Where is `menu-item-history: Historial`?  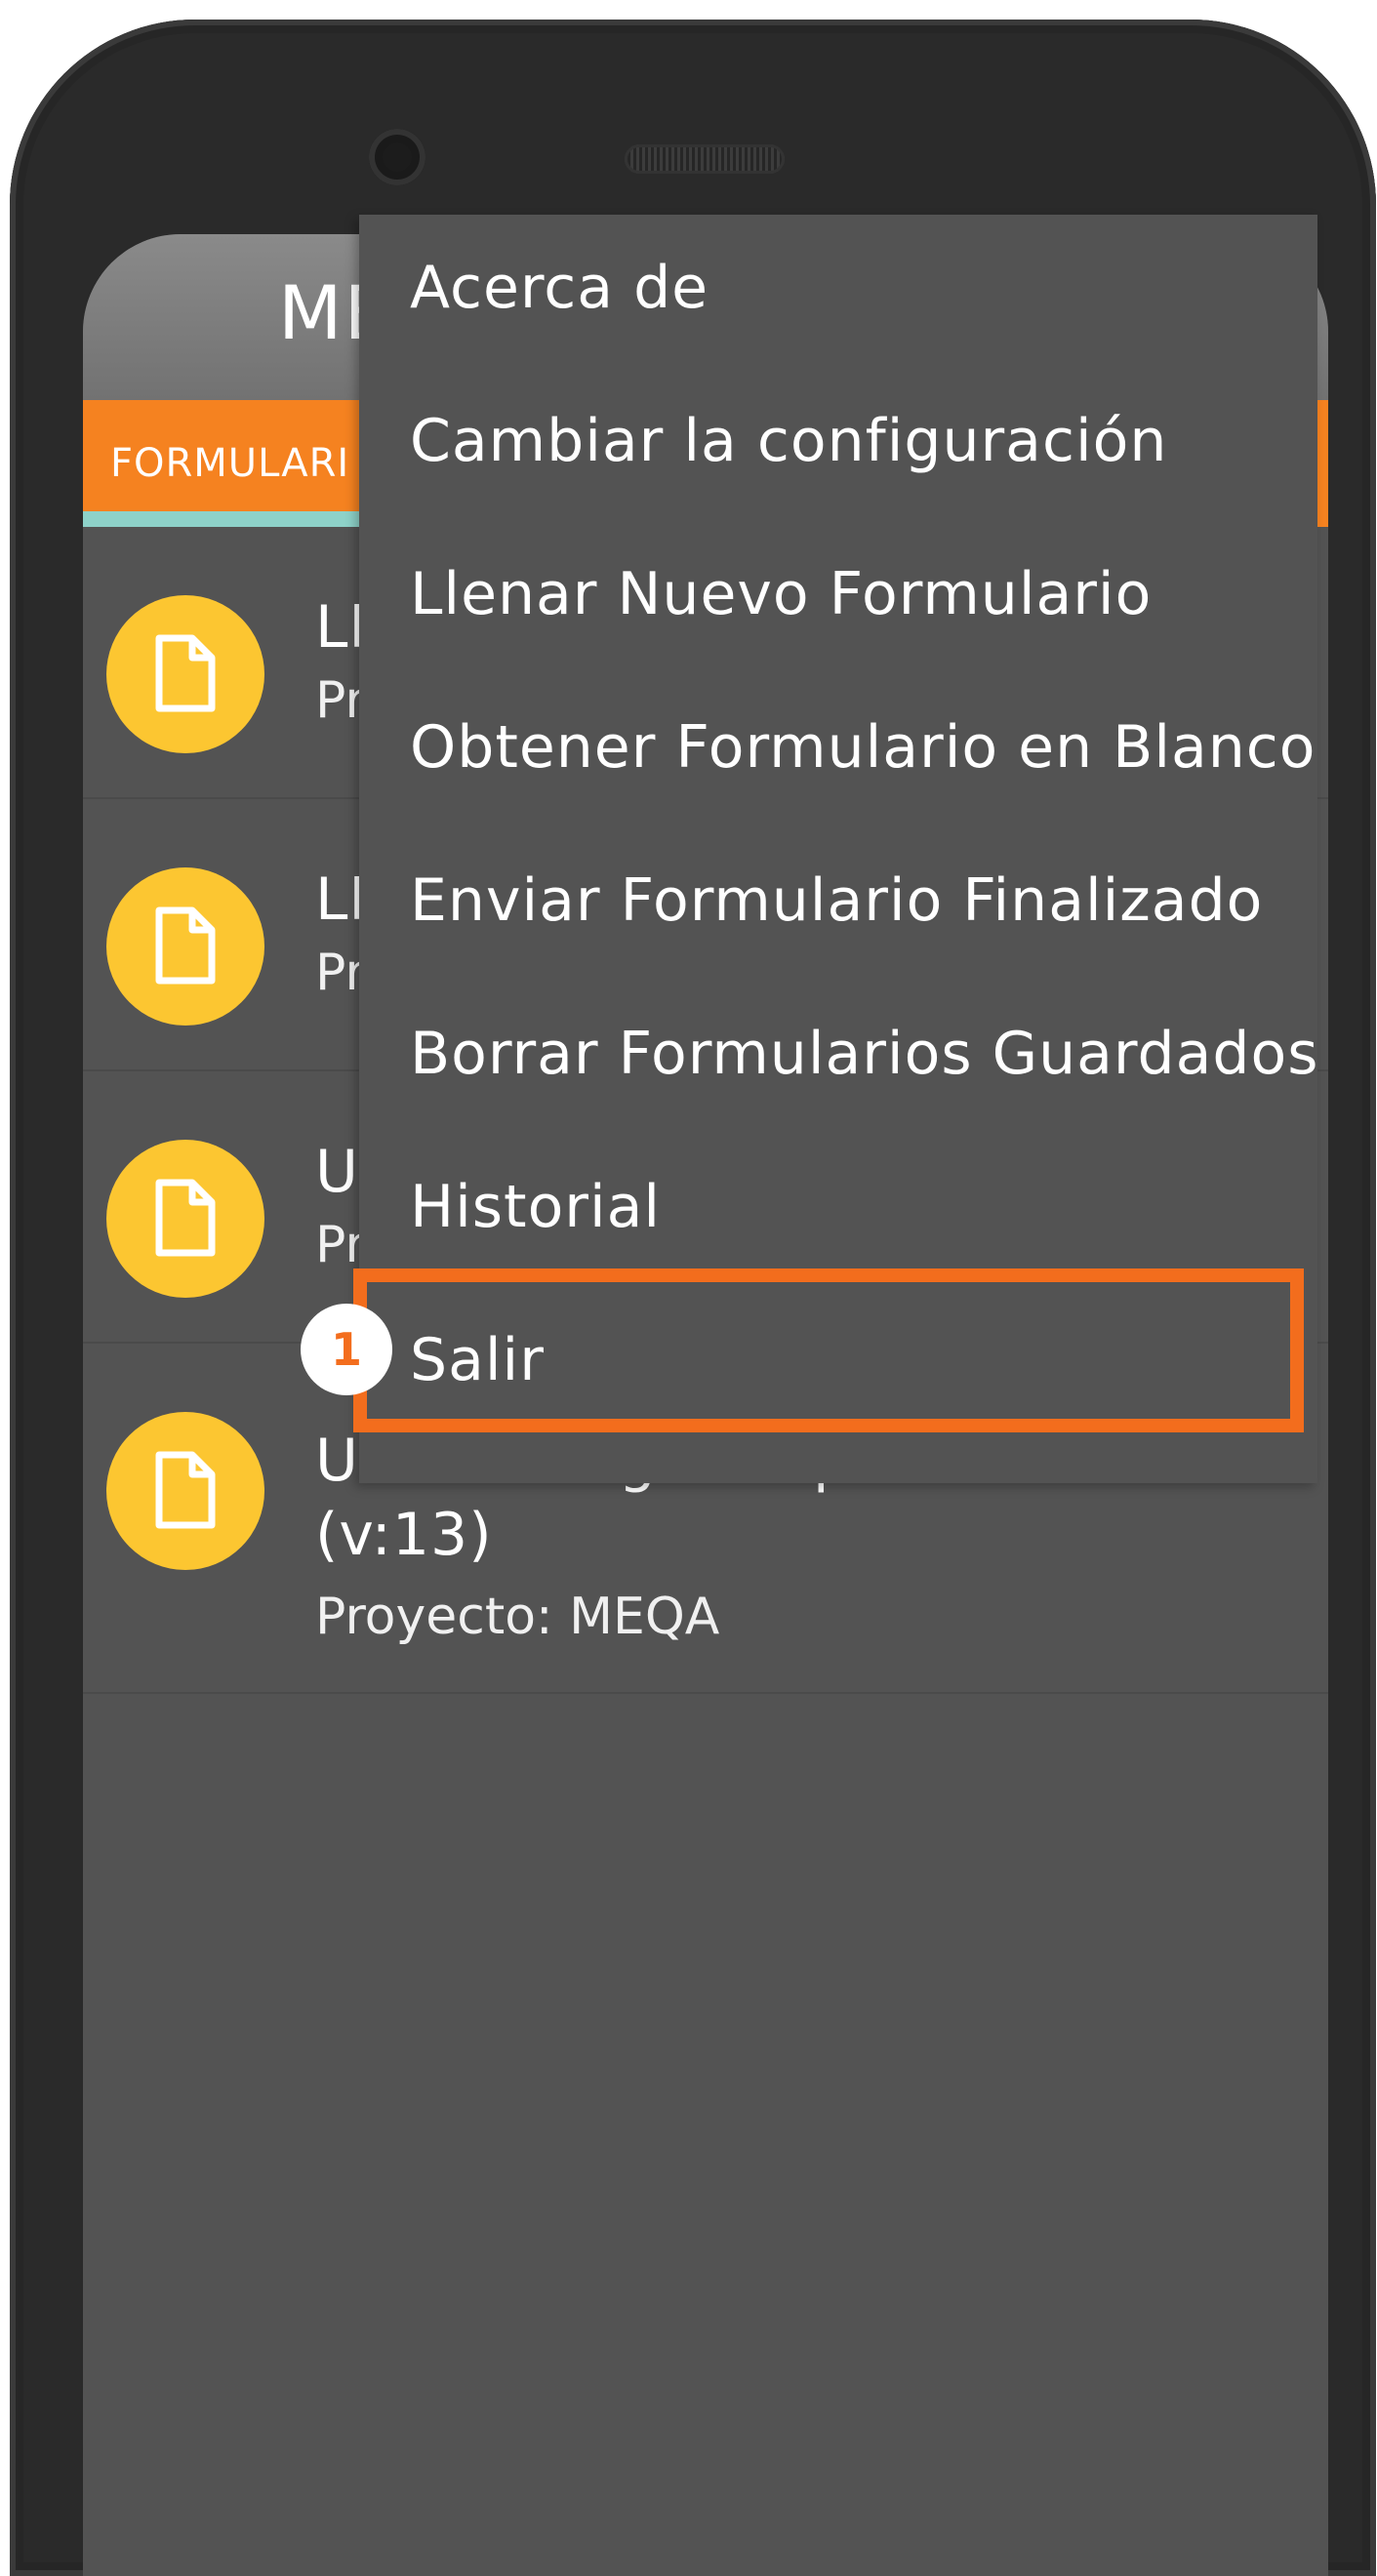
menu-item-history: Historial is located at coordinates (838, 1210).